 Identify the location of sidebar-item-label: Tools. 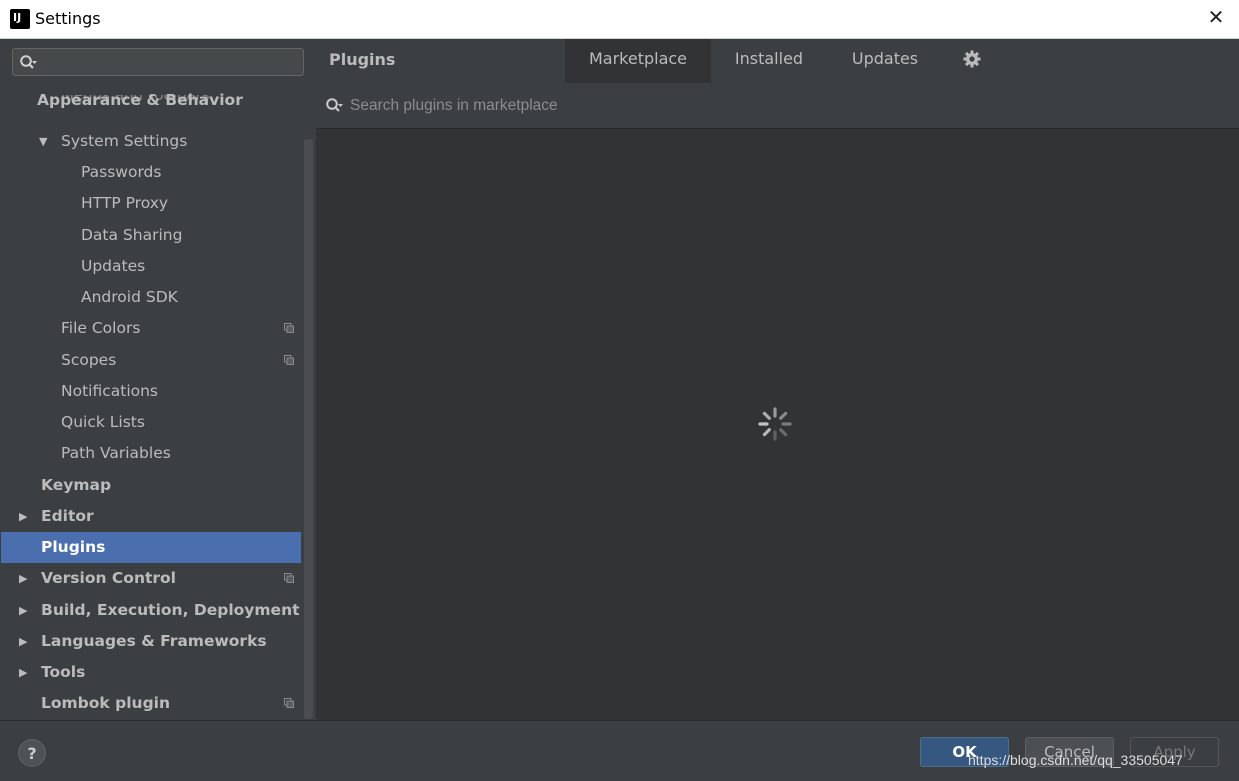
(63, 672).